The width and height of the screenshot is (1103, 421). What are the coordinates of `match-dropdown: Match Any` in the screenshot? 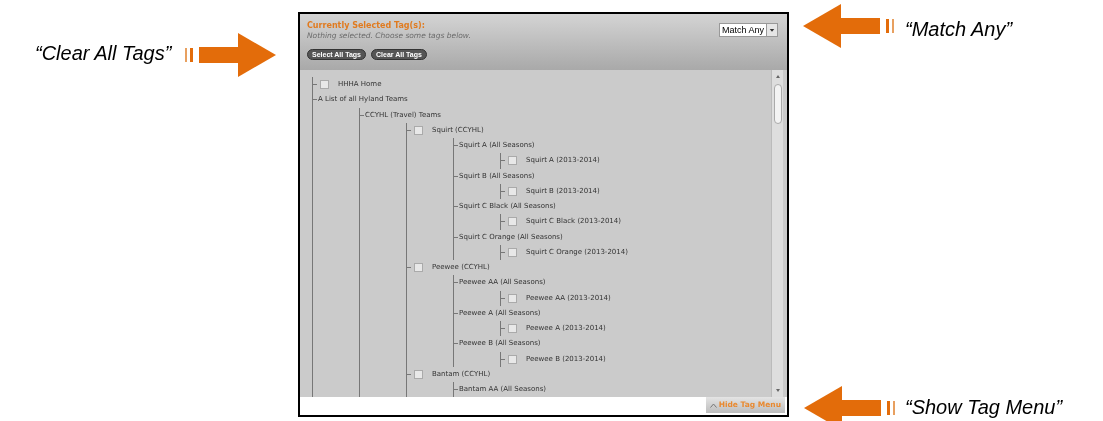 It's located at (748, 30).